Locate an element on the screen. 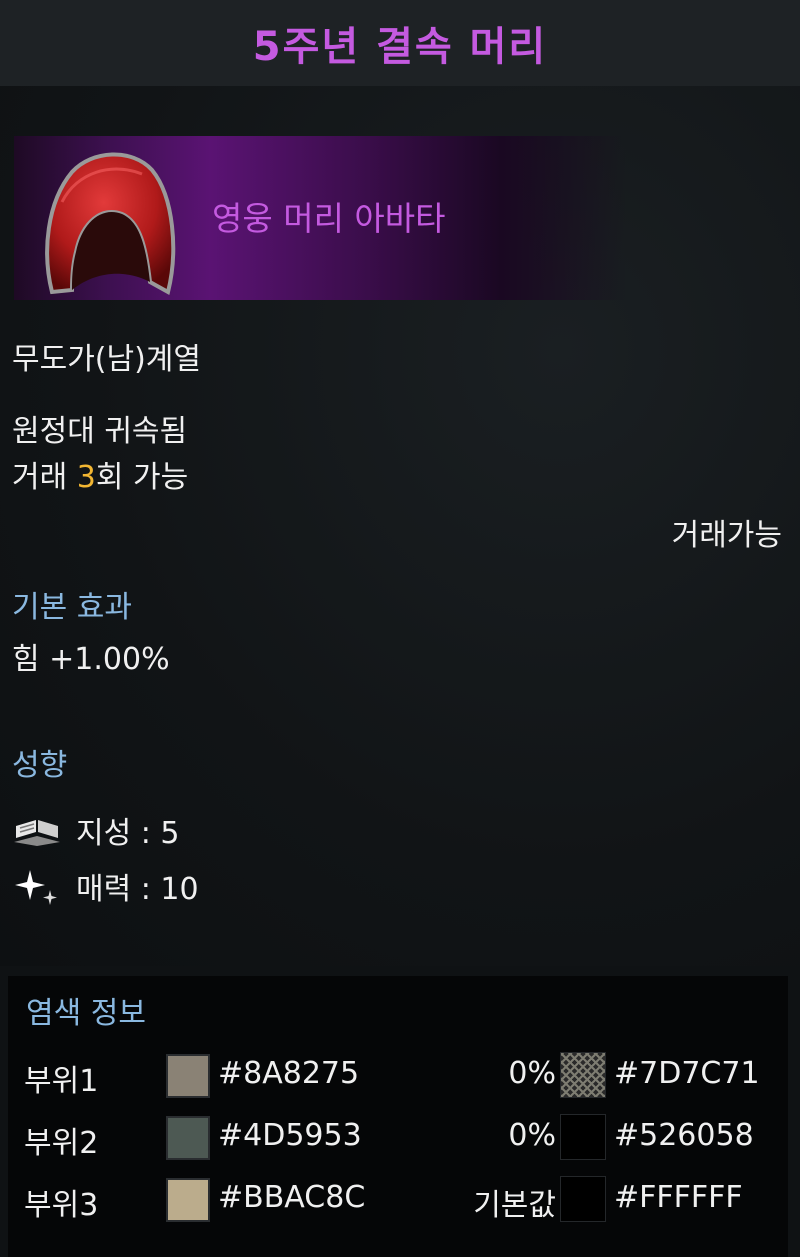  traits-heading: 성향 is located at coordinates (40, 765).